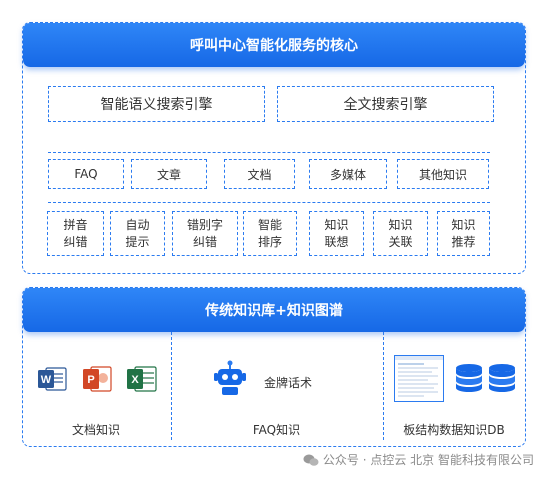  Describe the element at coordinates (259, 174) in the screenshot. I see `type-document-box: 文档` at that location.